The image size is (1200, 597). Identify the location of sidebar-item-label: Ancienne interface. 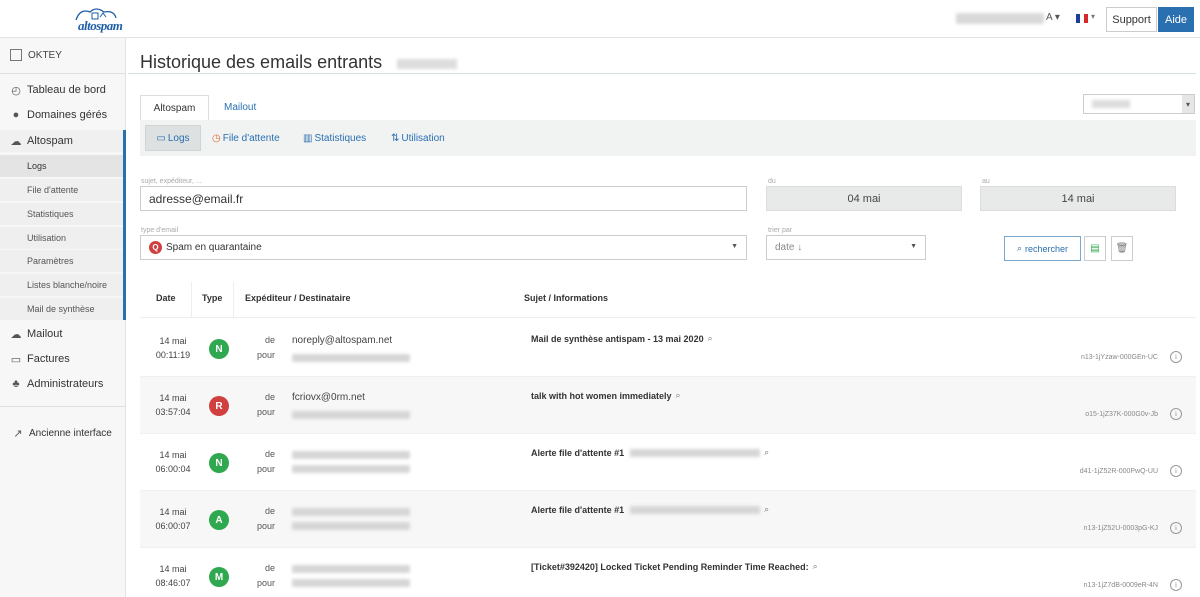
(70, 433).